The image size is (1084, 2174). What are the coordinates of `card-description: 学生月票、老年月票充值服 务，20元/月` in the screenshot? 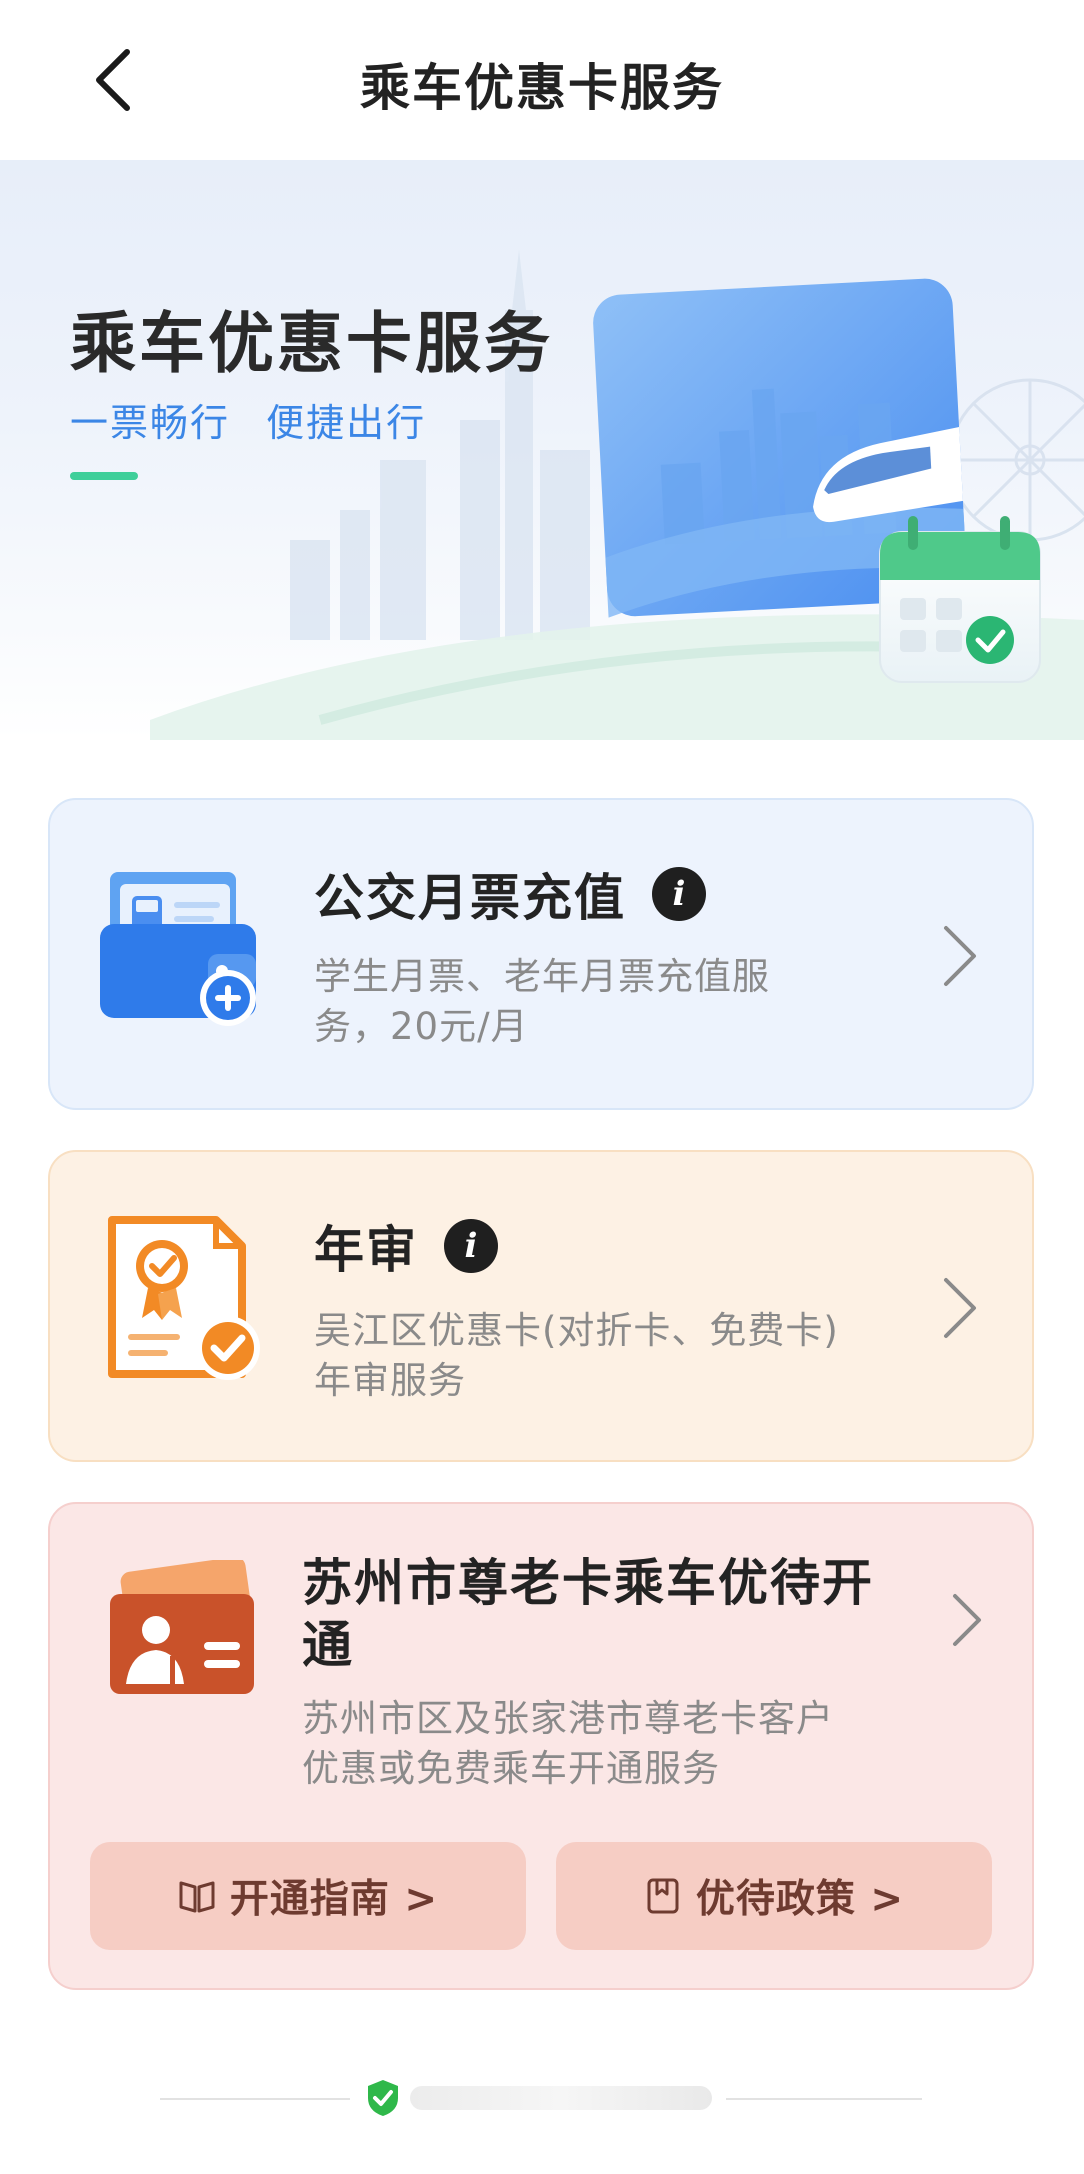 It's located at (542, 1002).